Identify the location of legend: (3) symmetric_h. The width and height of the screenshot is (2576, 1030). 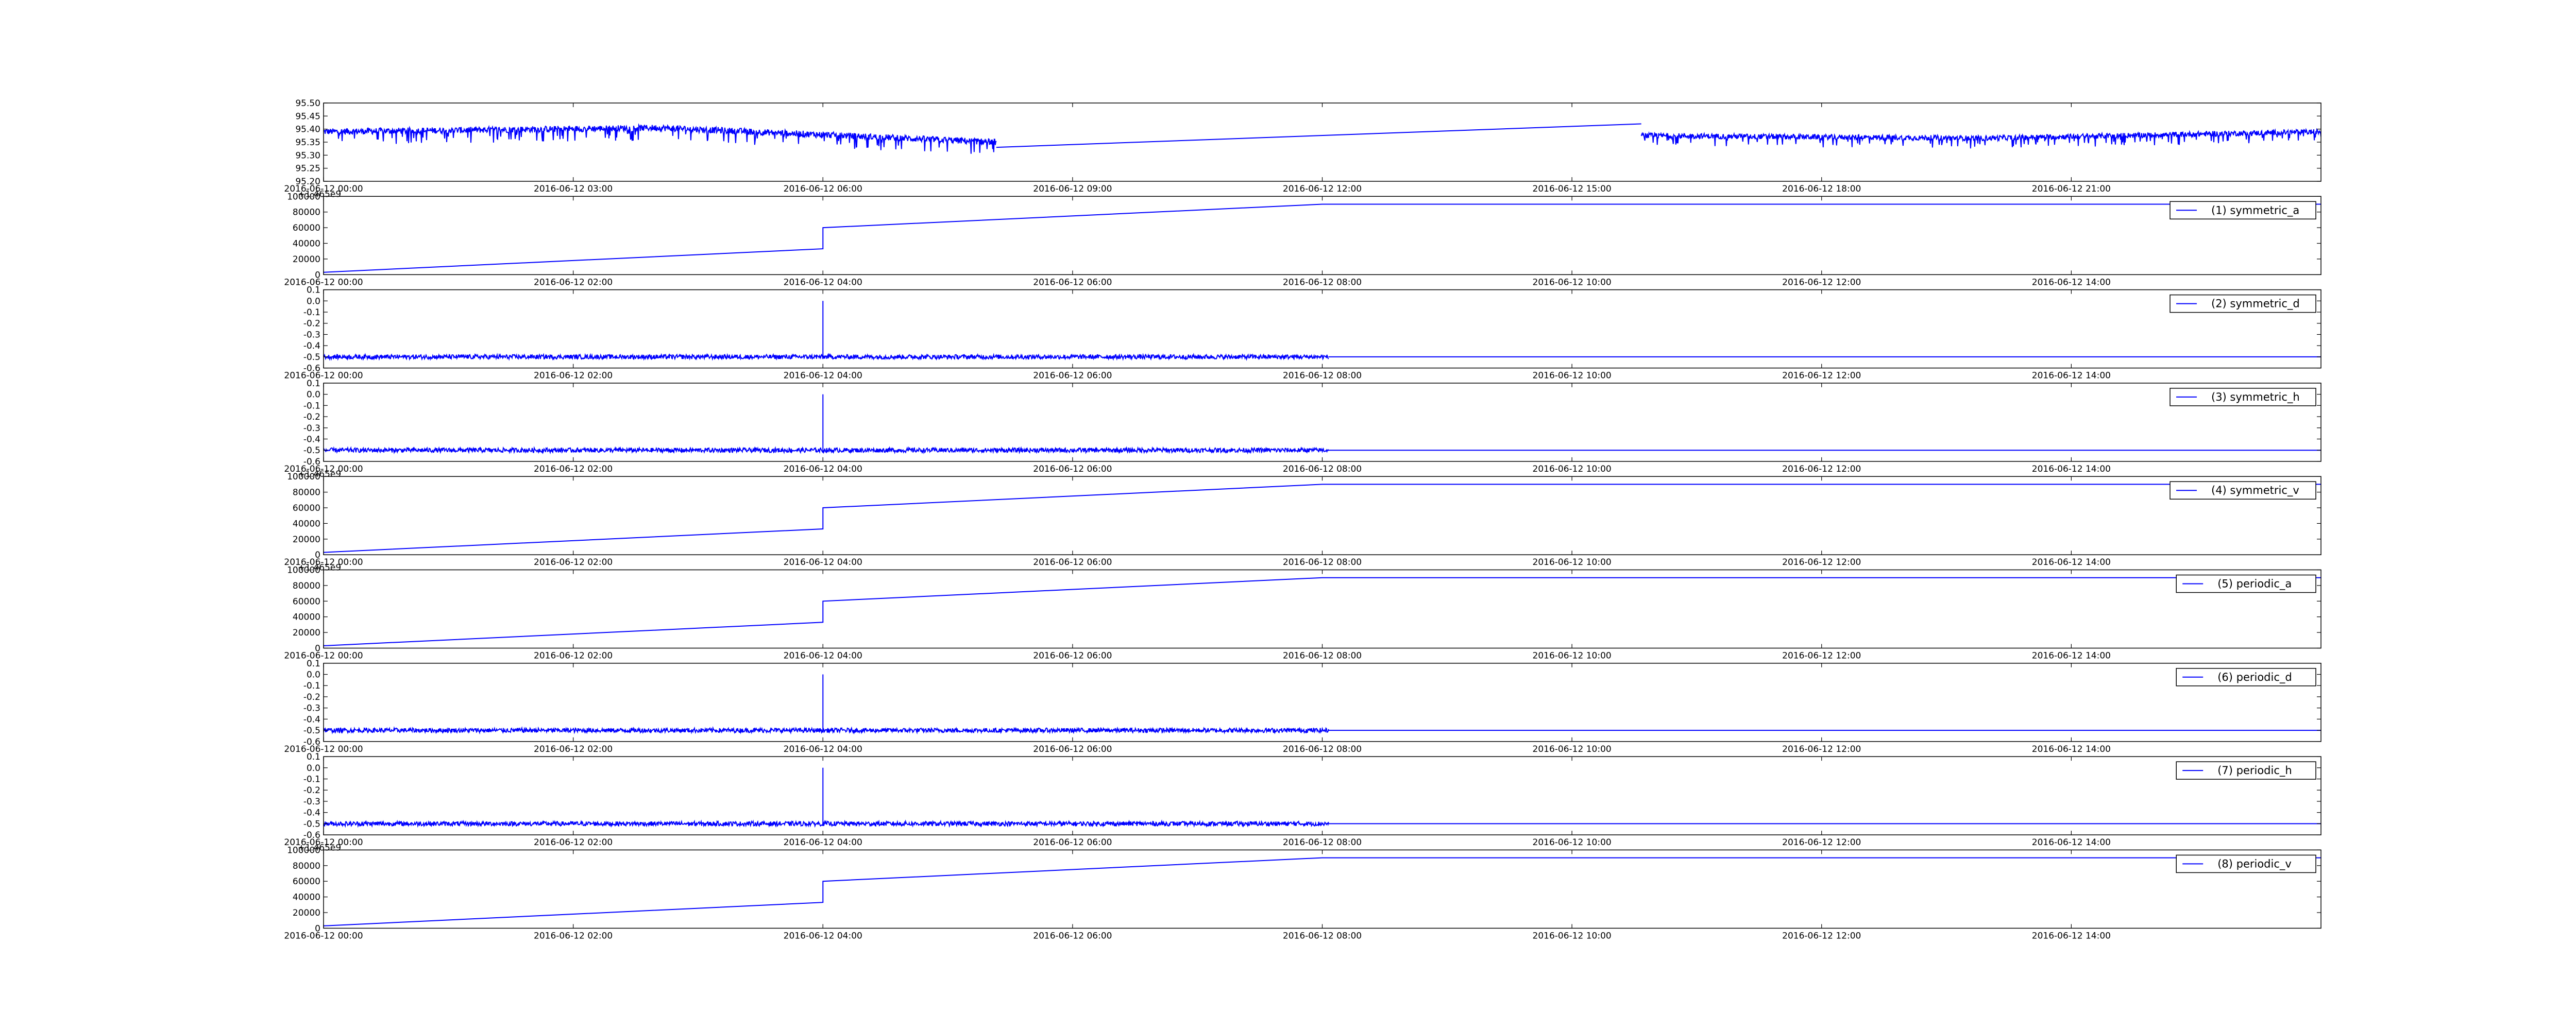
(2243, 397).